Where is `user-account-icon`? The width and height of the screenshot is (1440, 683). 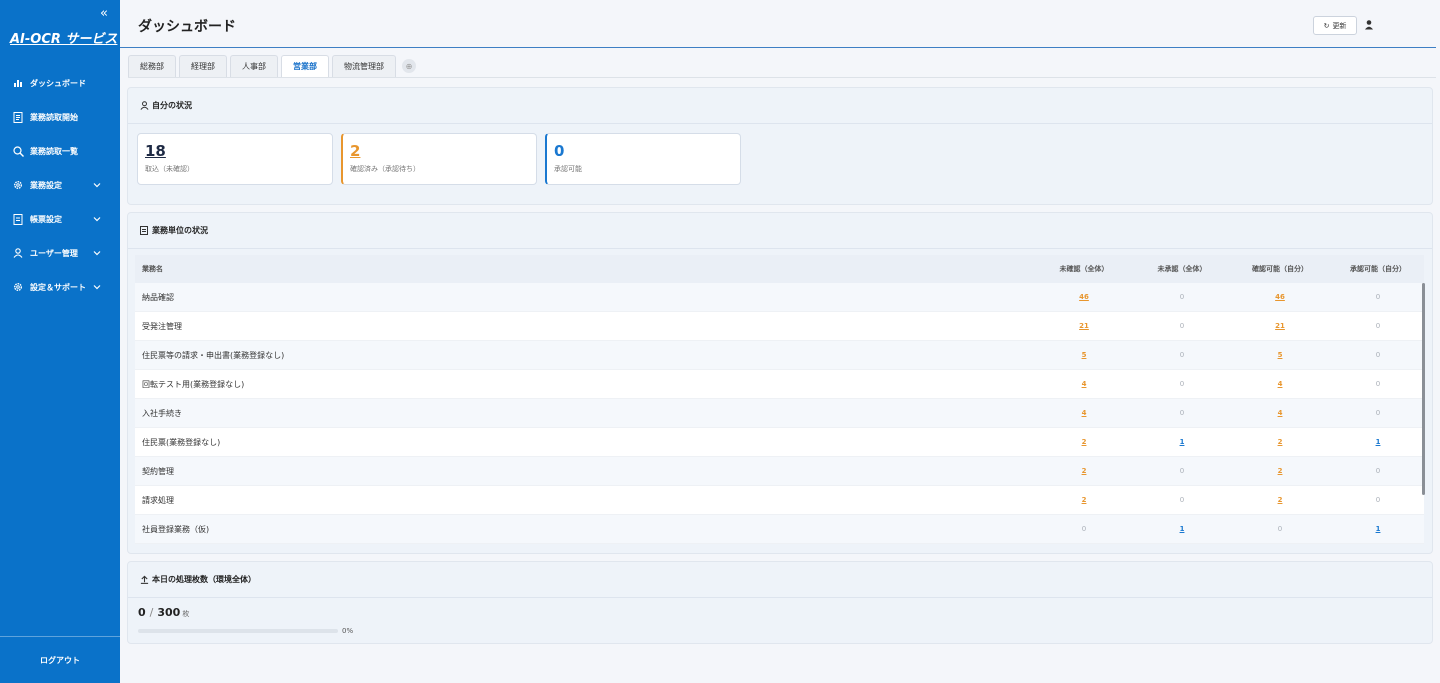 user-account-icon is located at coordinates (1369, 25).